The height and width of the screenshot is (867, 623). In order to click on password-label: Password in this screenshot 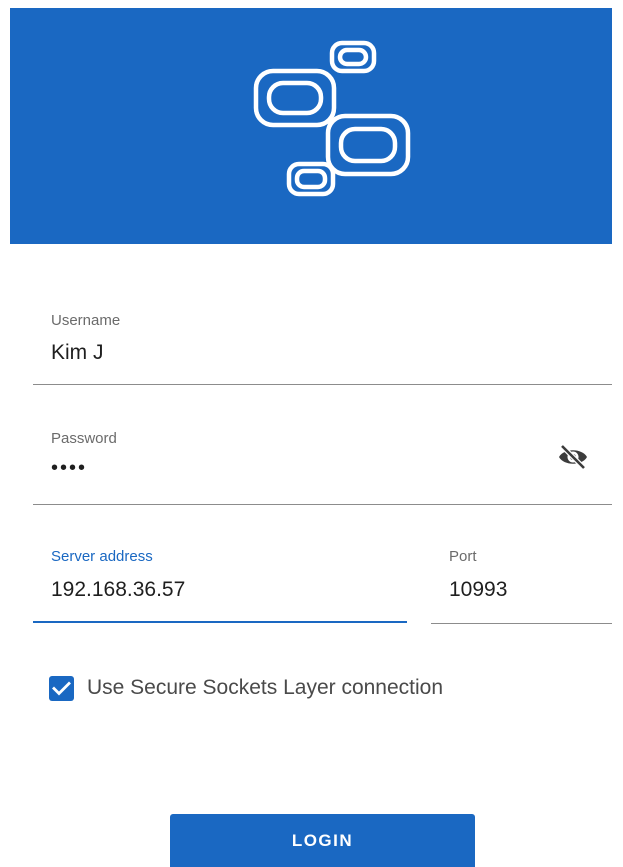, I will do `click(84, 438)`.